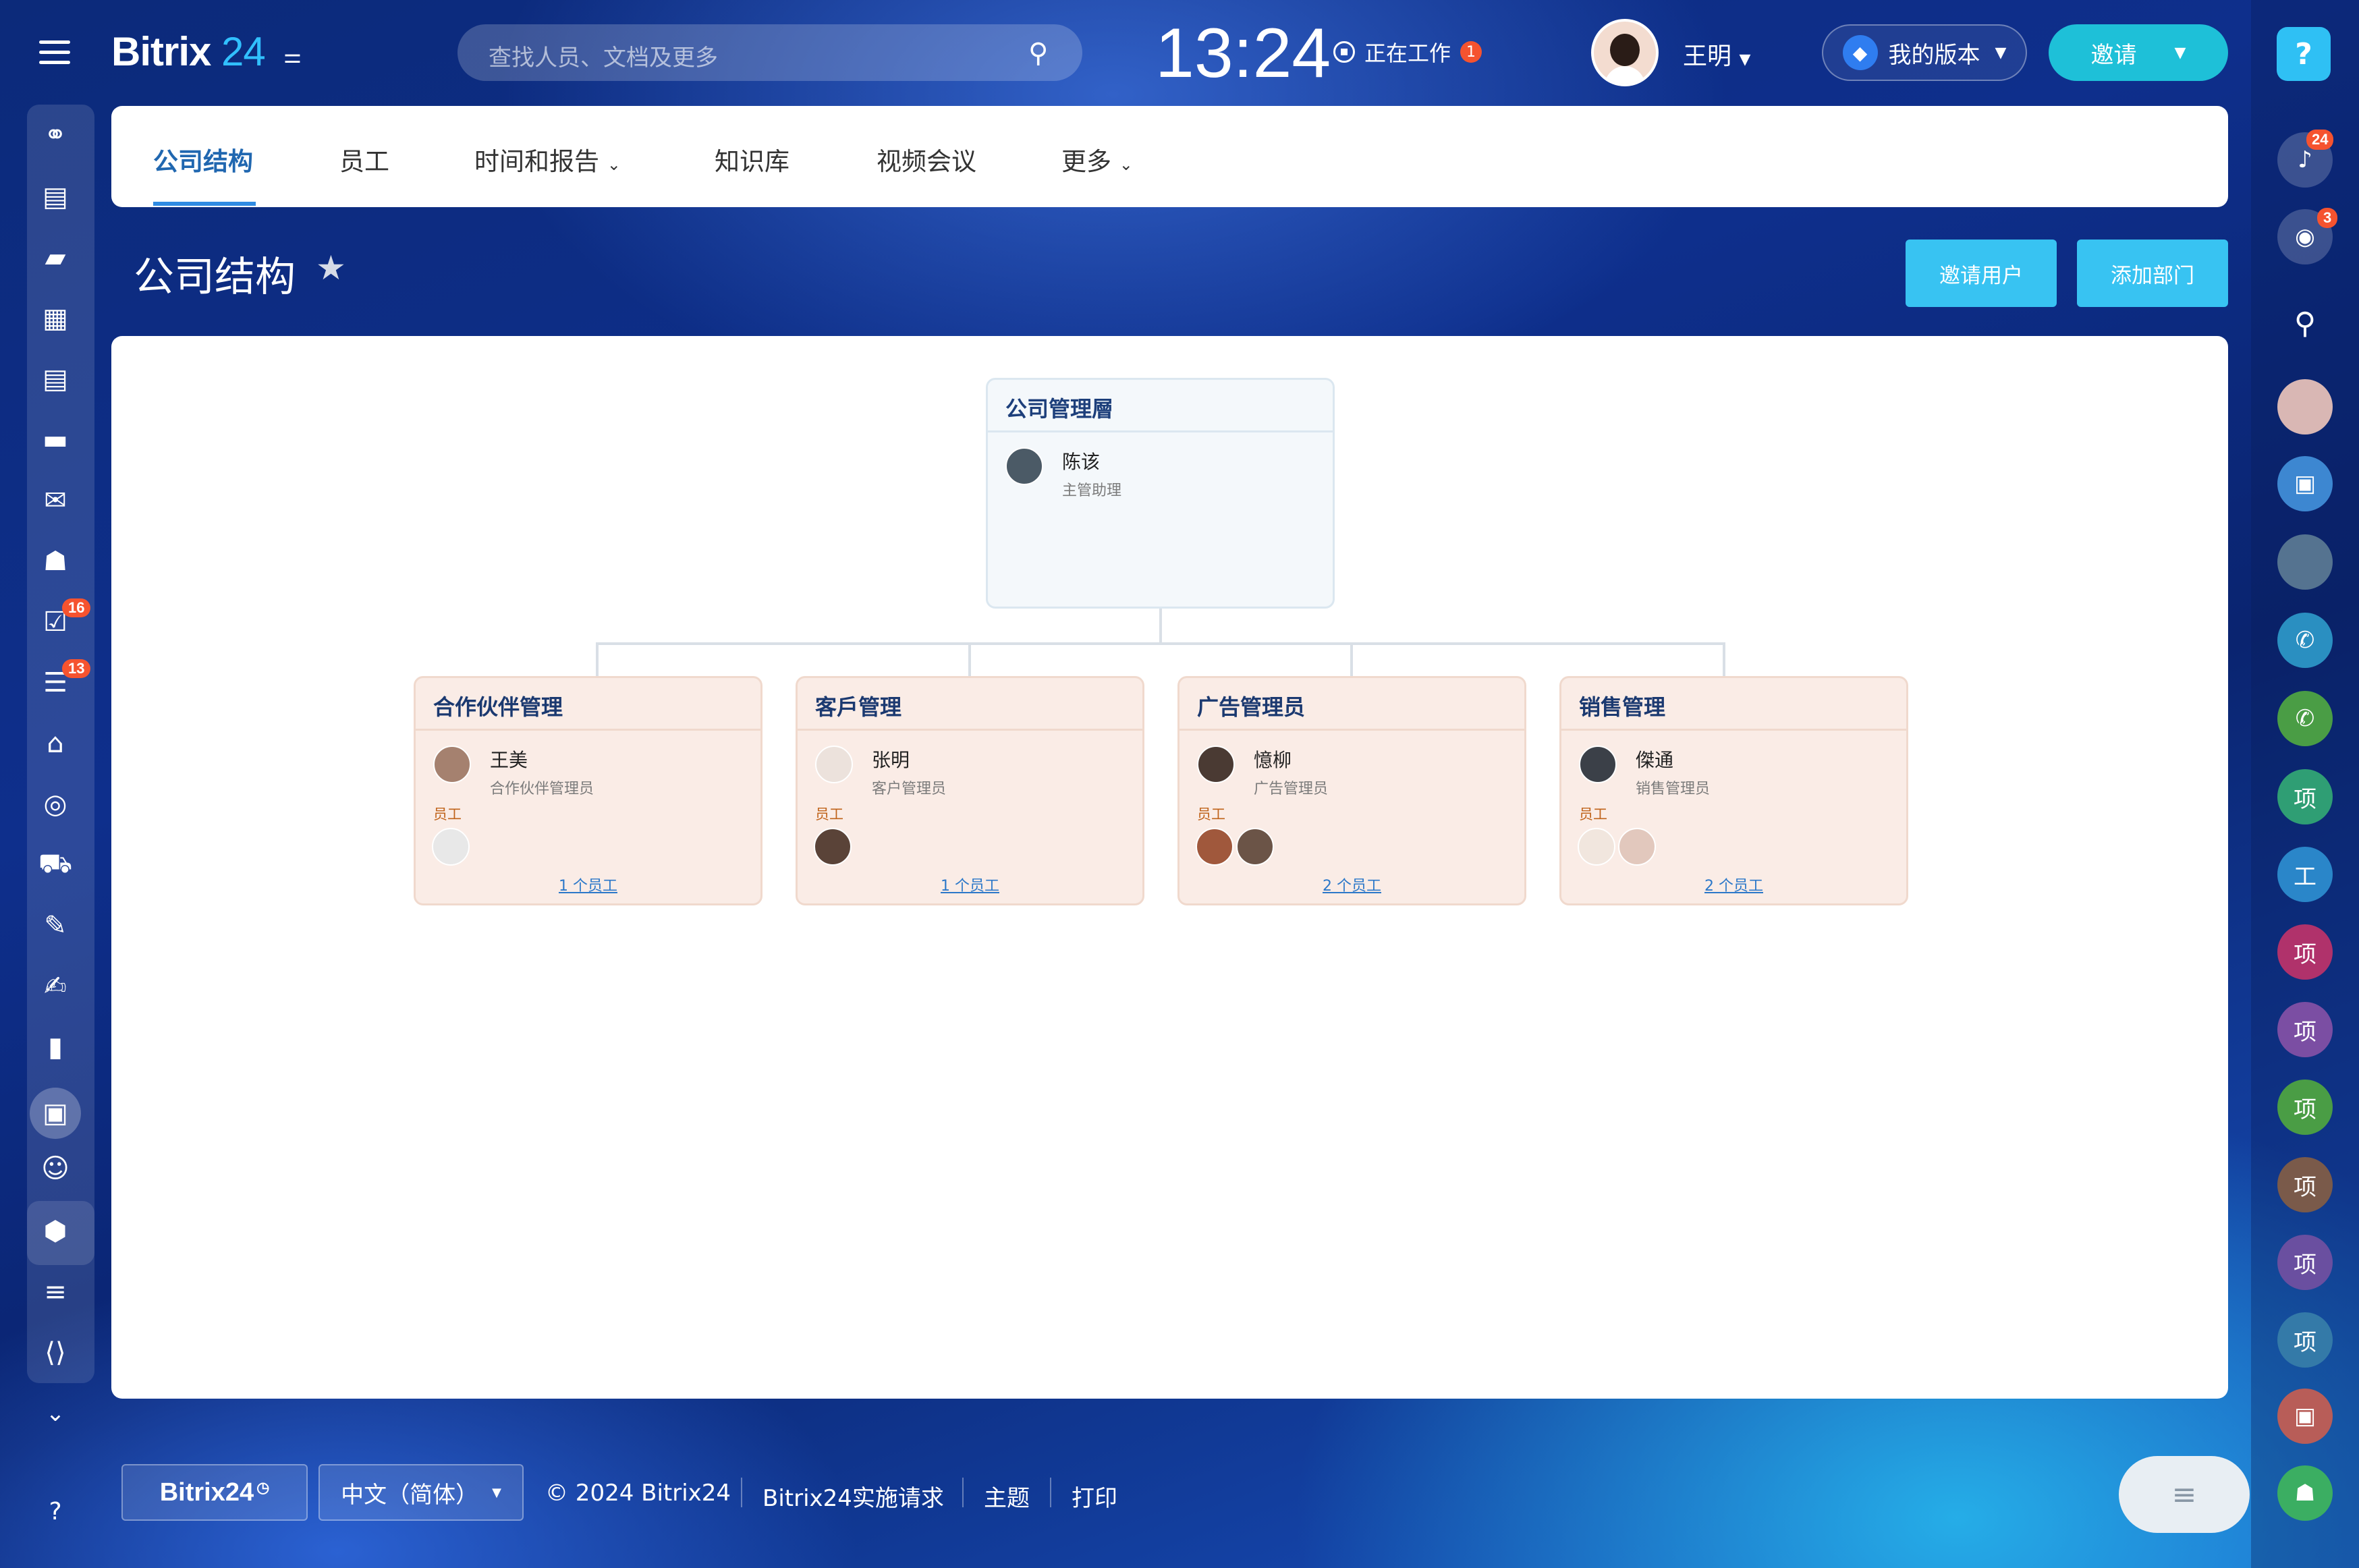  What do you see at coordinates (55, 1047) in the screenshot?
I see `analytics-icon: ▮` at bounding box center [55, 1047].